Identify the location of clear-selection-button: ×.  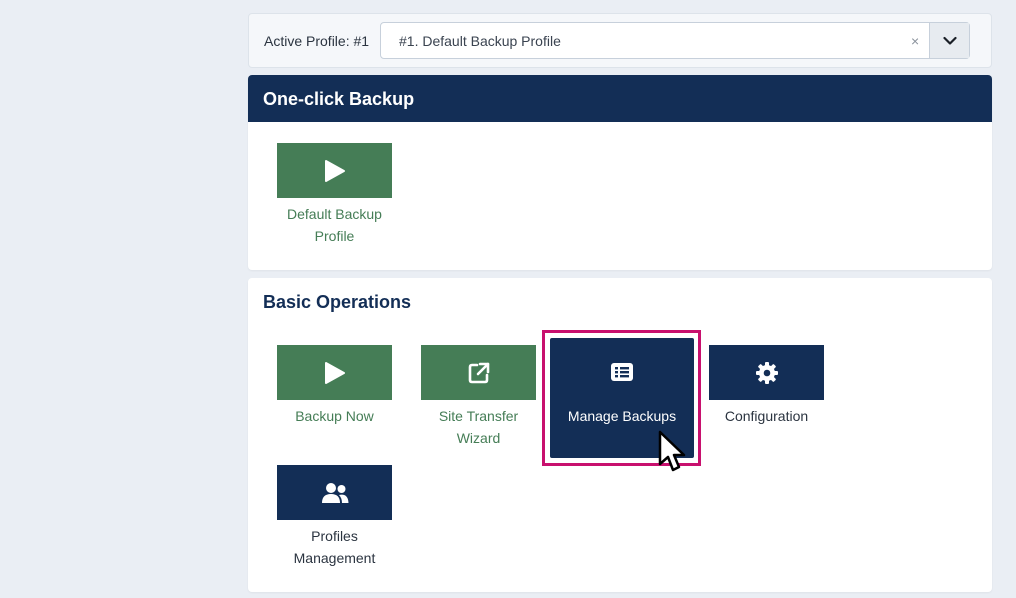
(915, 41).